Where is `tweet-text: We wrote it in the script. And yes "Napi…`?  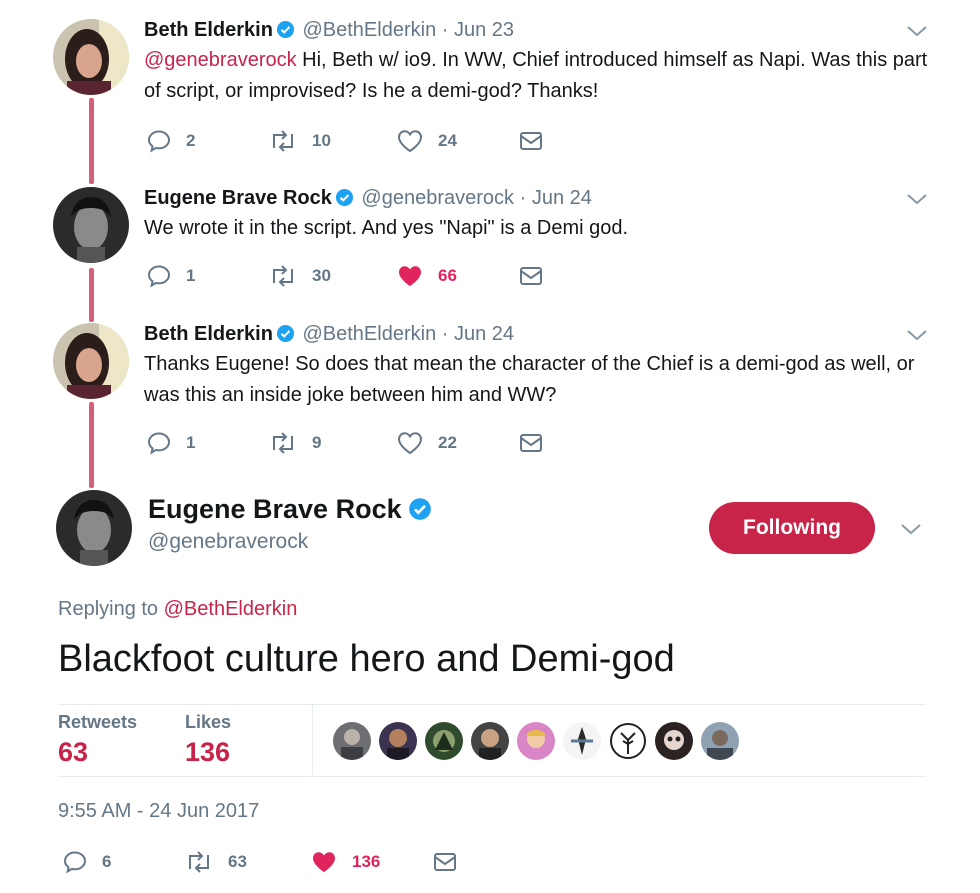 tweet-text: We wrote it in the script. And yes "Napi… is located at coordinates (386, 228).